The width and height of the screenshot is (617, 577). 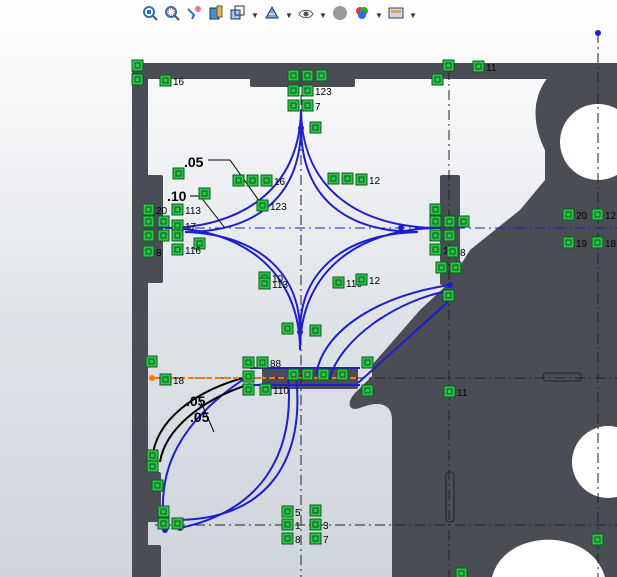 What do you see at coordinates (326, 526) in the screenshot?
I see `relation-label: 3` at bounding box center [326, 526].